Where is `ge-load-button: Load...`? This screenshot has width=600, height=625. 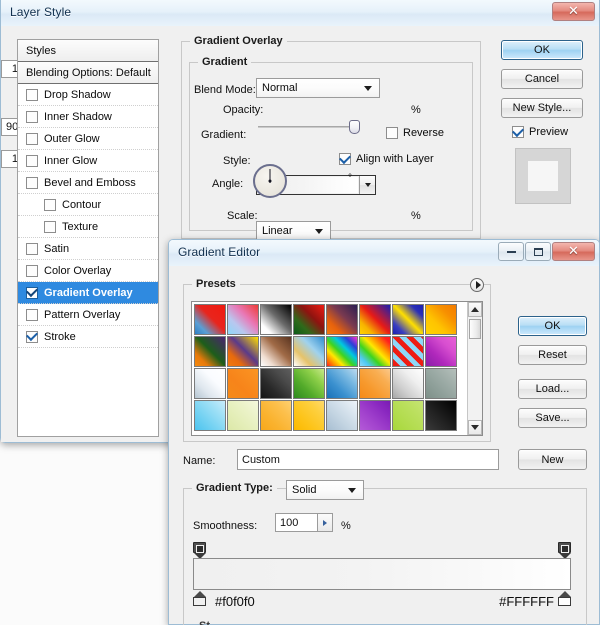
ge-load-button: Load... is located at coordinates (552, 389).